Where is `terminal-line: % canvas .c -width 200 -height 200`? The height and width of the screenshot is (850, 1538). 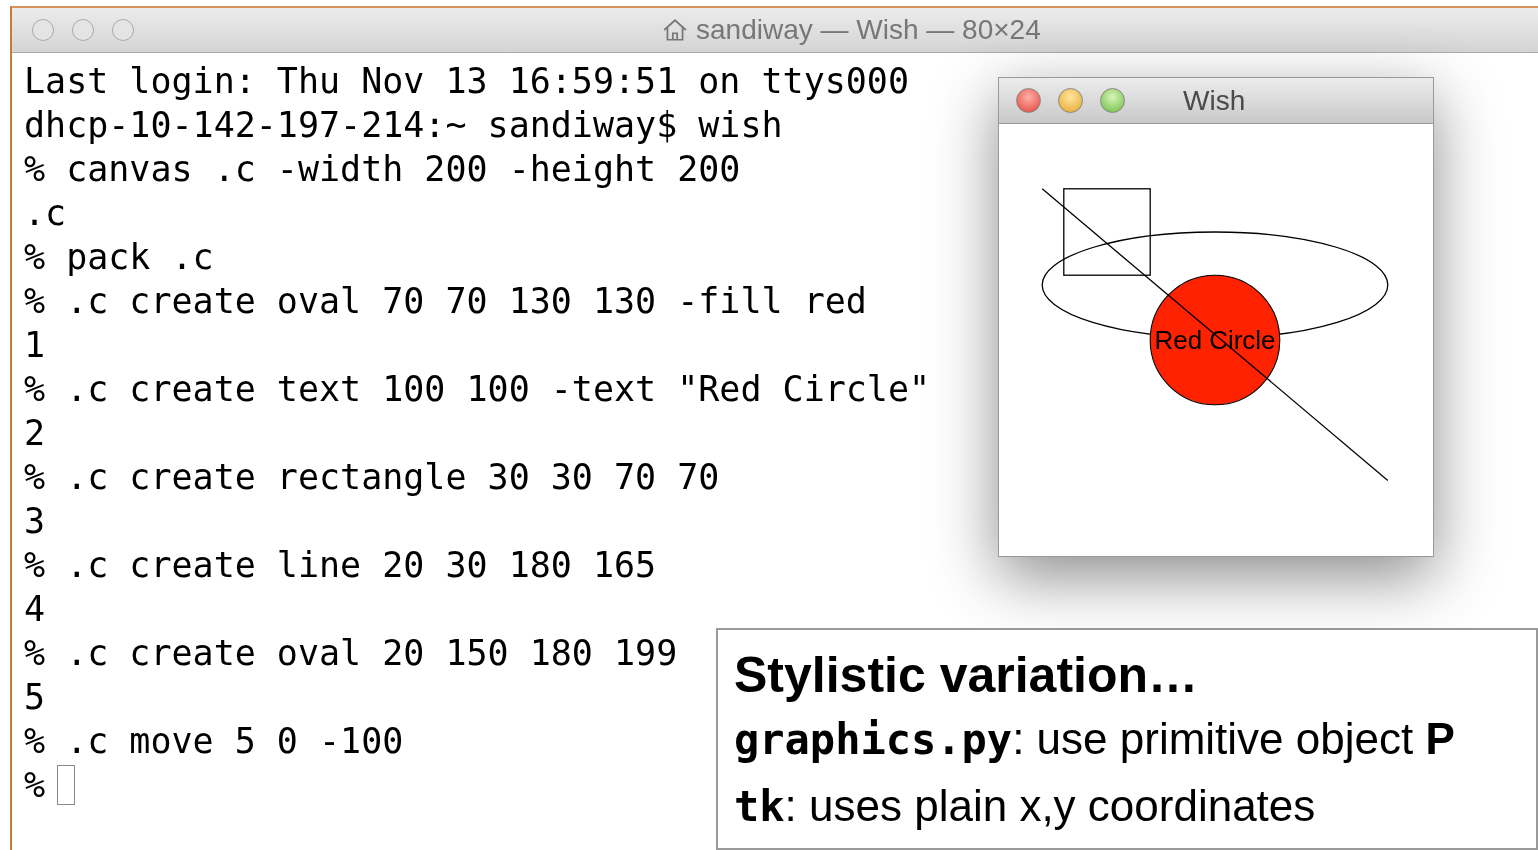 terminal-line: % canvas .c -width 200 -height 200 is located at coordinates (382, 169).